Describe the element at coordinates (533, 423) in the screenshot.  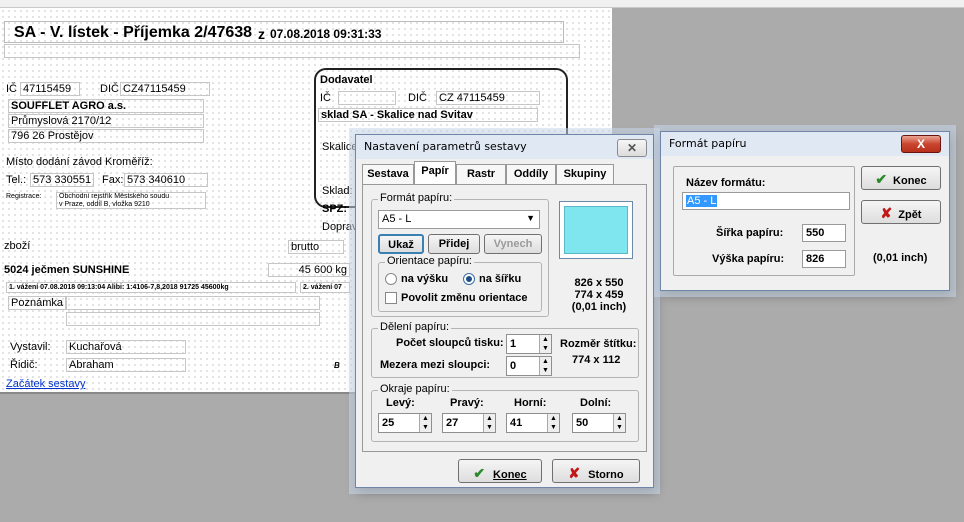
I see `margin-top-spinner: 41 ▲ ▼` at that location.